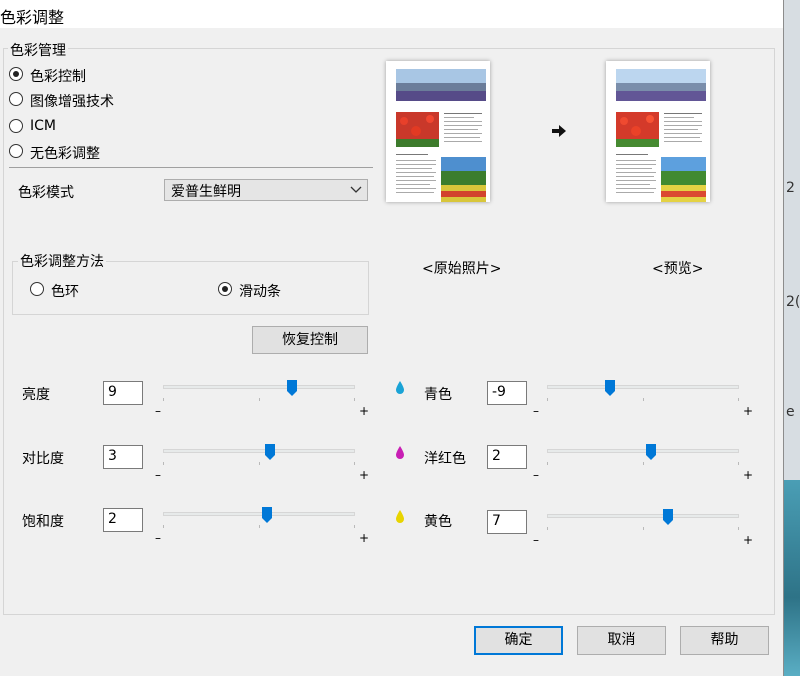  I want to click on cyan-slider-thumb, so click(610, 388).